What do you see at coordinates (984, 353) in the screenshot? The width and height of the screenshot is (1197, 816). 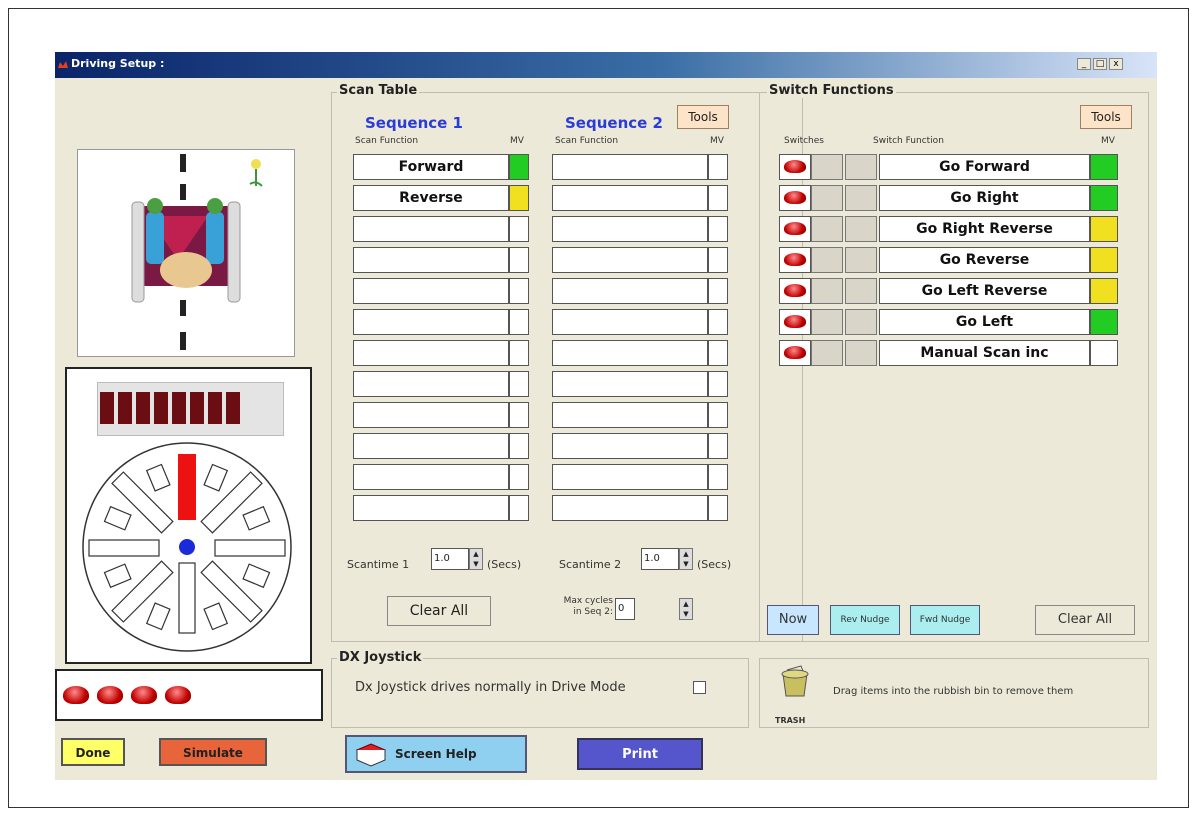 I see `switch-function-label: Manual Scan inc` at bounding box center [984, 353].